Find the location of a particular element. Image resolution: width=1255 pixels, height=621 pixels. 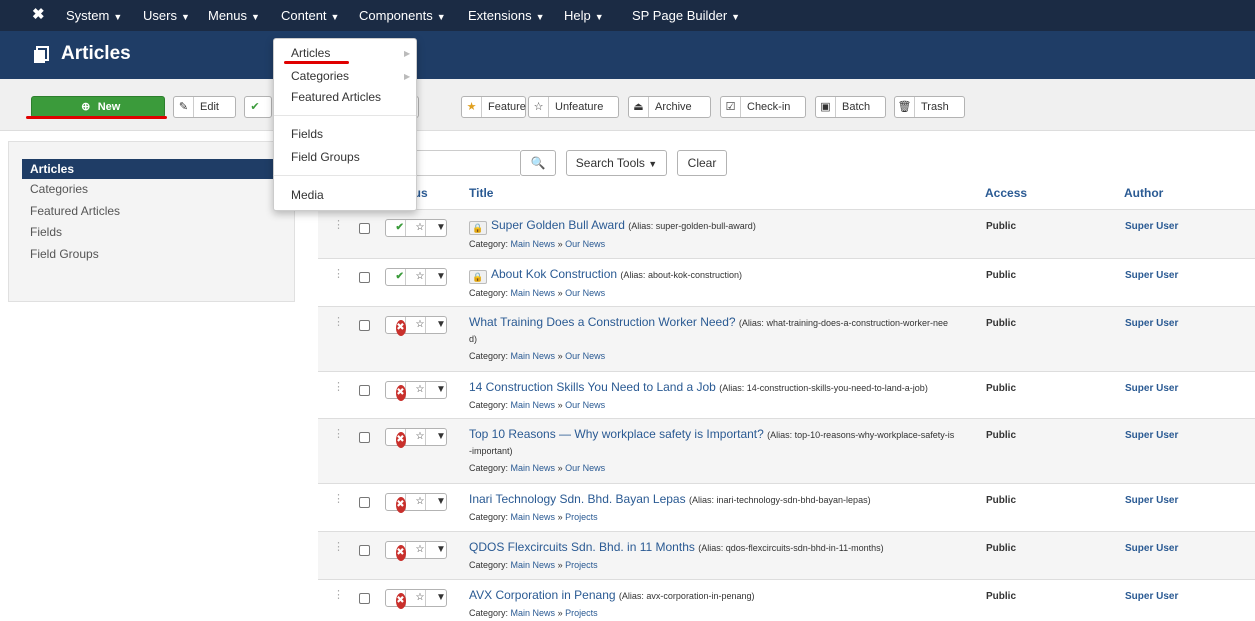

menu-sp-page-builder: SP Page Builder ▼ is located at coordinates (686, 15).